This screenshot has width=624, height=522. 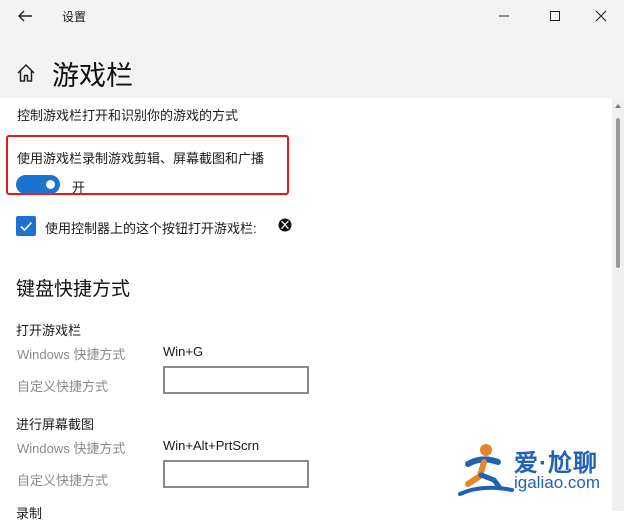 What do you see at coordinates (285, 225) in the screenshot?
I see `xbox-icon` at bounding box center [285, 225].